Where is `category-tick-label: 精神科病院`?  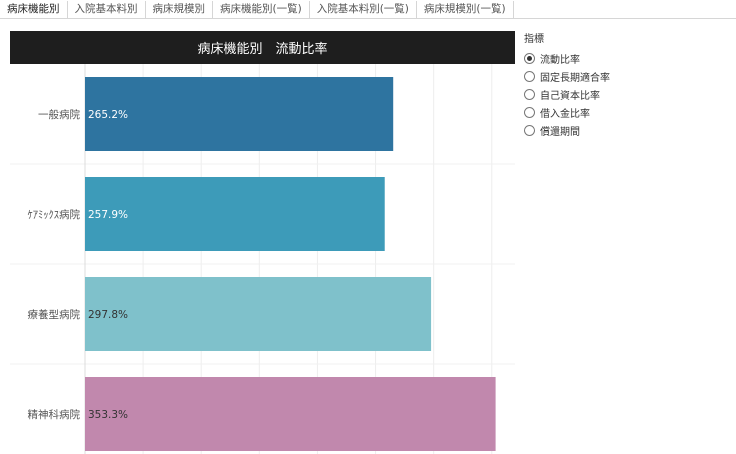
category-tick-label: 精神科病院 is located at coordinates (54, 414).